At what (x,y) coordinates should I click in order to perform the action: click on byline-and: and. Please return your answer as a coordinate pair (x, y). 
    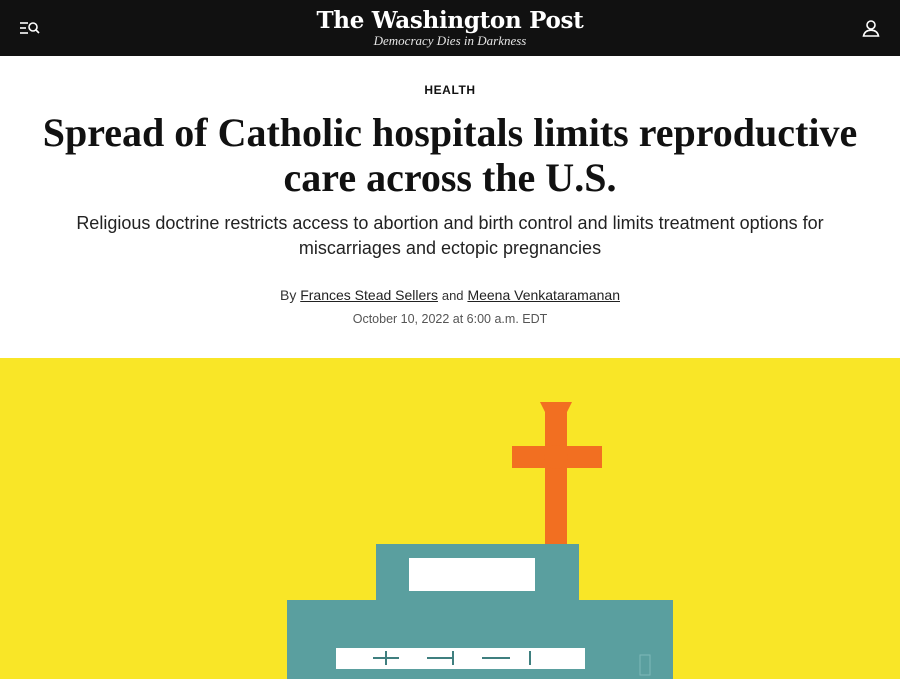
    Looking at the image, I should click on (452, 295).